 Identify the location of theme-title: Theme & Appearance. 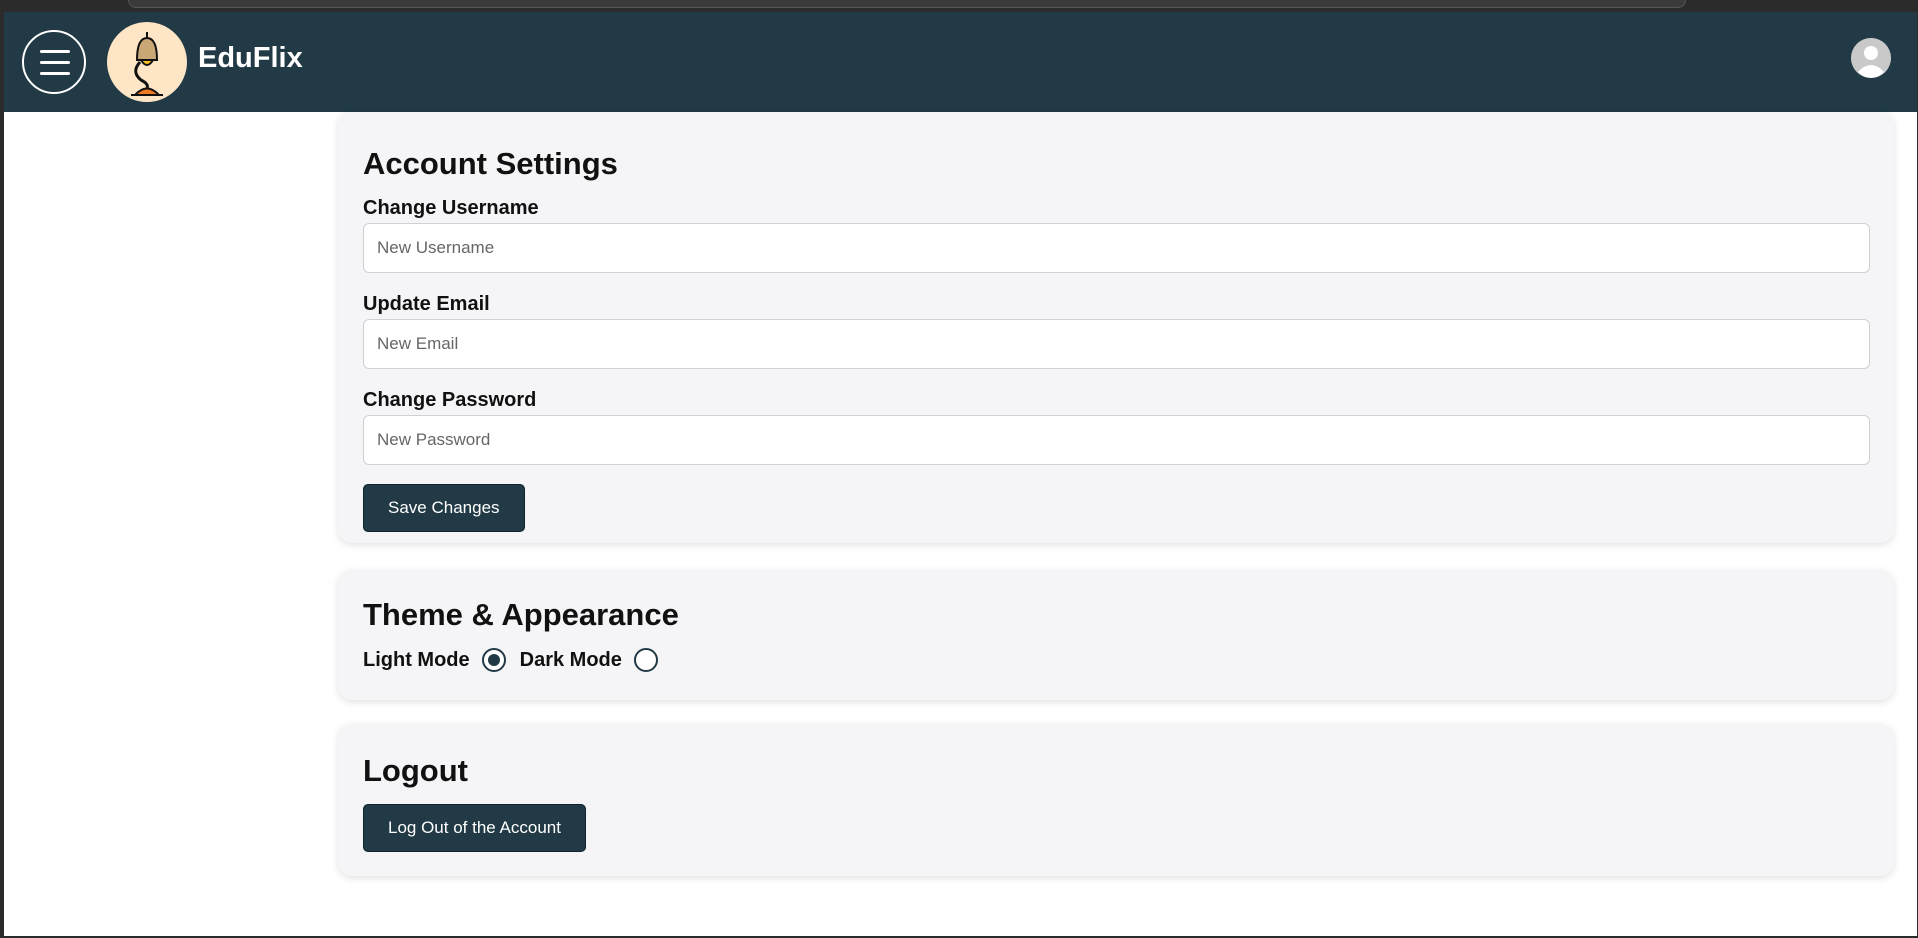
(521, 614).